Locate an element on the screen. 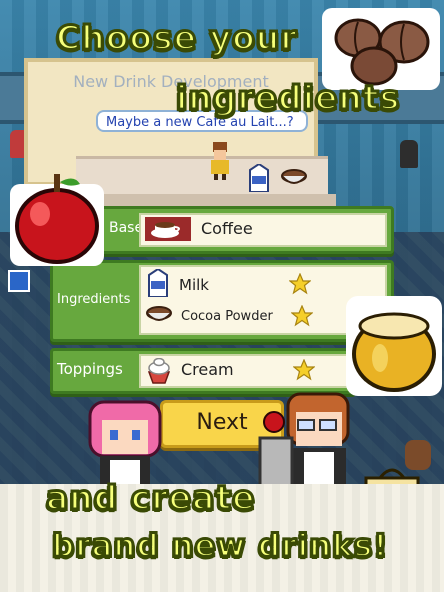 The width and height of the screenshot is (444, 592). topping-value: Cream is located at coordinates (207, 369).